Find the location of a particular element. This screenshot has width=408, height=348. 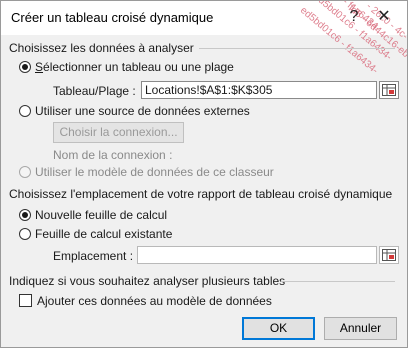

range-field: Locations!$A$1:$K$305 is located at coordinates (259, 90).